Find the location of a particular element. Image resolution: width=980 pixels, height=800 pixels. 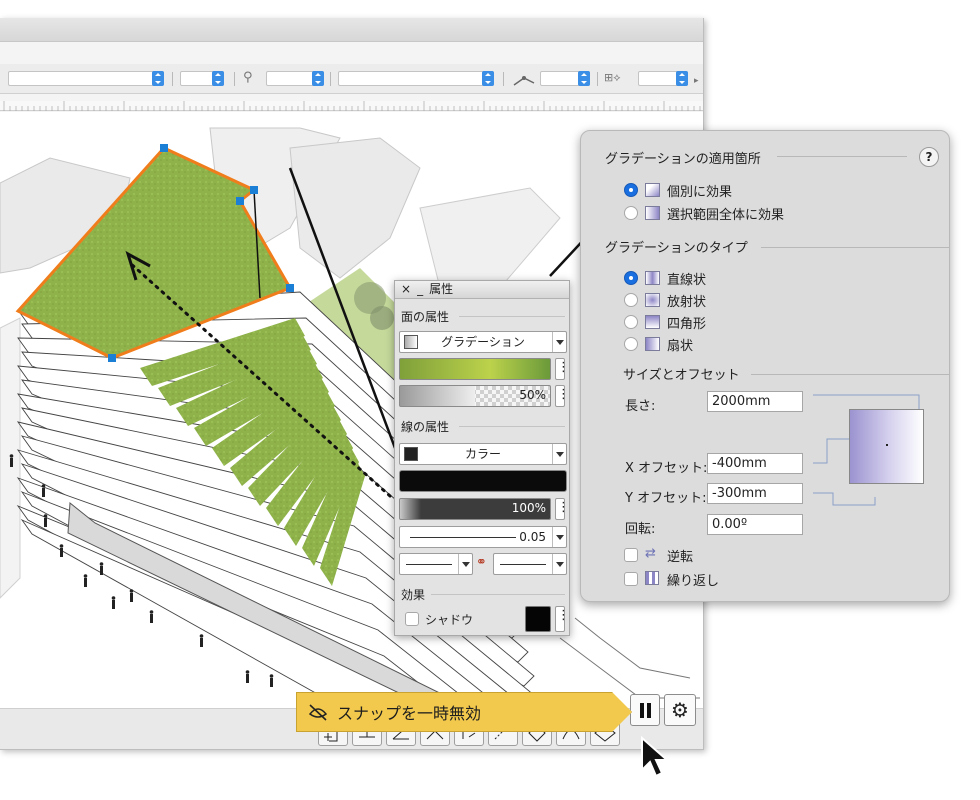

apply-individual-label: 個別に効果 is located at coordinates (700, 192).